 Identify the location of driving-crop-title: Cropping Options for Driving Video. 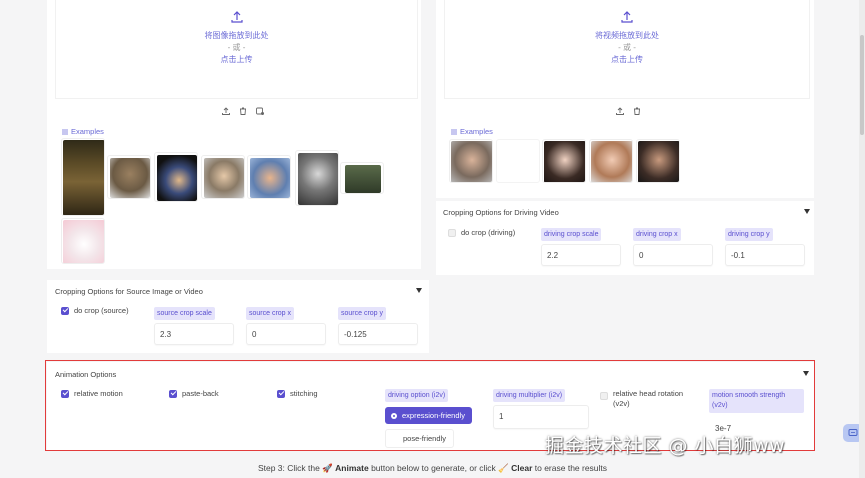
(501, 212).